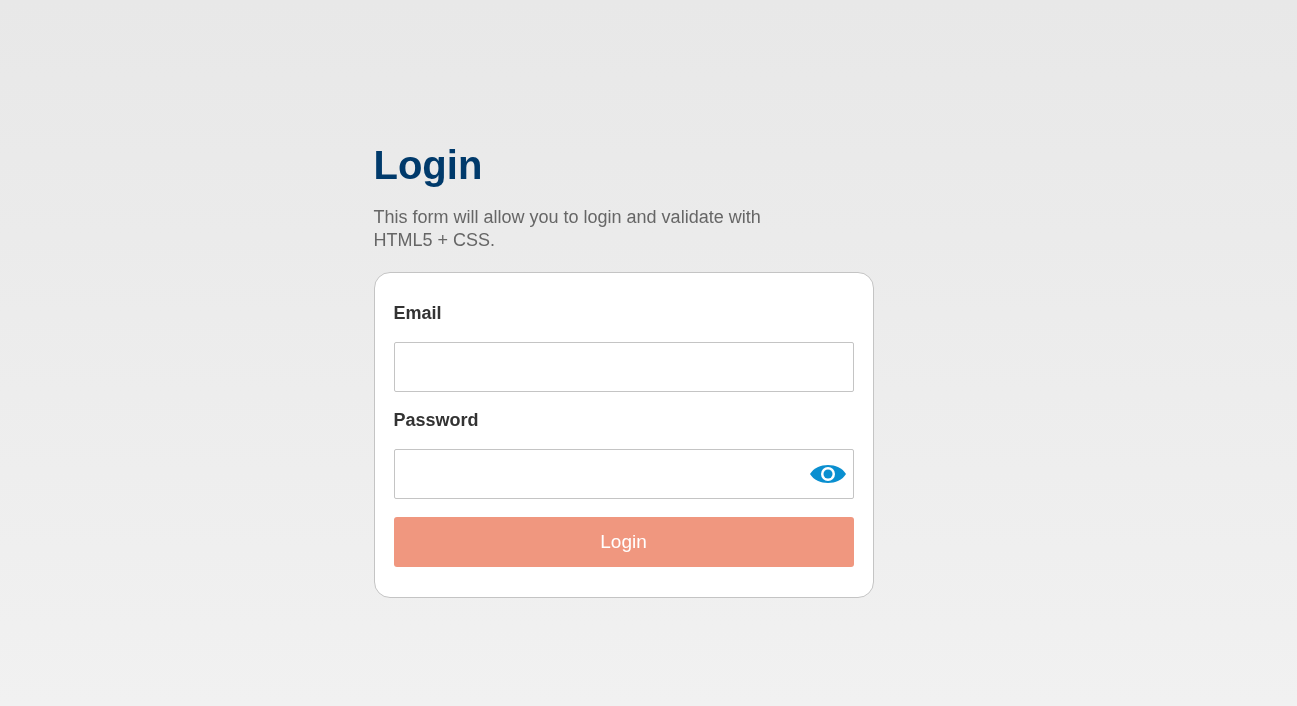  Describe the element at coordinates (567, 229) in the screenshot. I see `form-description: This form will allow you to login and validate with HTML5 + CSS.` at that location.